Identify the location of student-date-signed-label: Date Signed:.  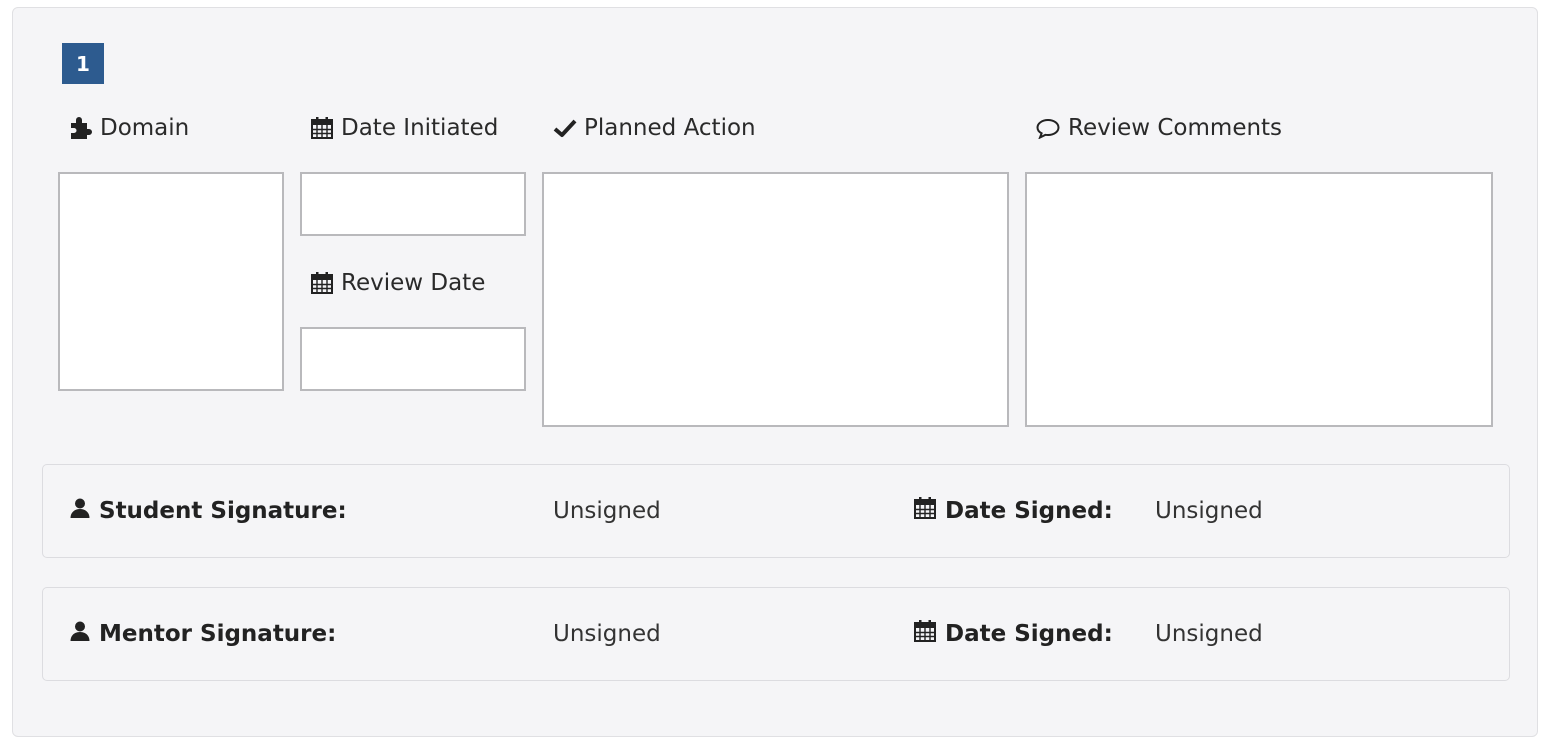
(1013, 511).